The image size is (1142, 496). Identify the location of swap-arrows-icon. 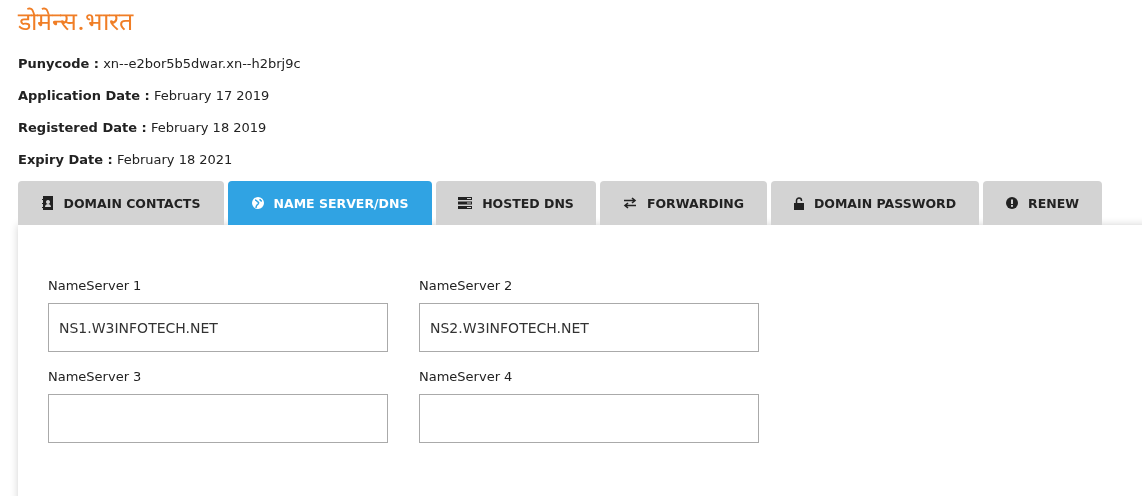
(629, 203).